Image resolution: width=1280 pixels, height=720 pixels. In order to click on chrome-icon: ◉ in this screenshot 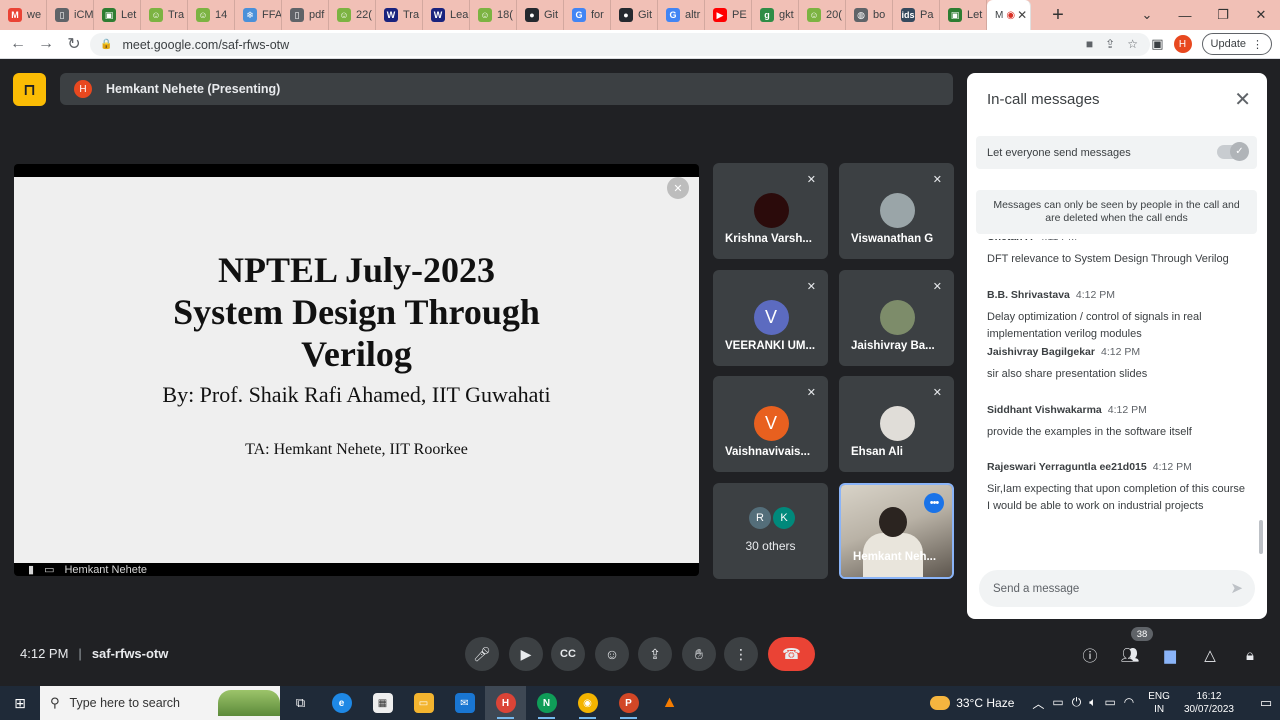, I will do `click(587, 703)`.